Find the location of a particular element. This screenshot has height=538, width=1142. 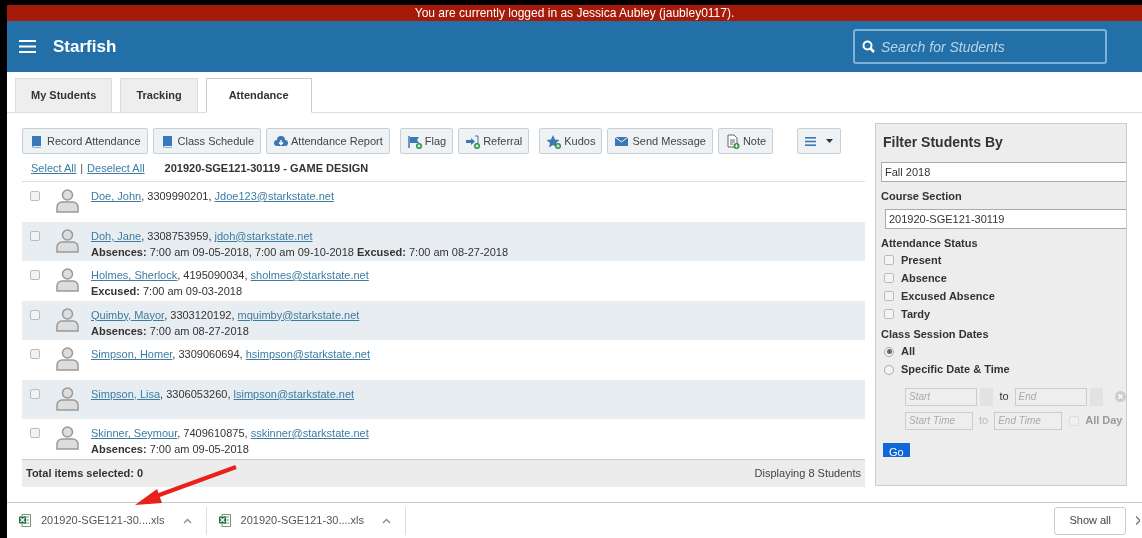

email-link: sskinner@starkstate.net is located at coordinates (309, 433).